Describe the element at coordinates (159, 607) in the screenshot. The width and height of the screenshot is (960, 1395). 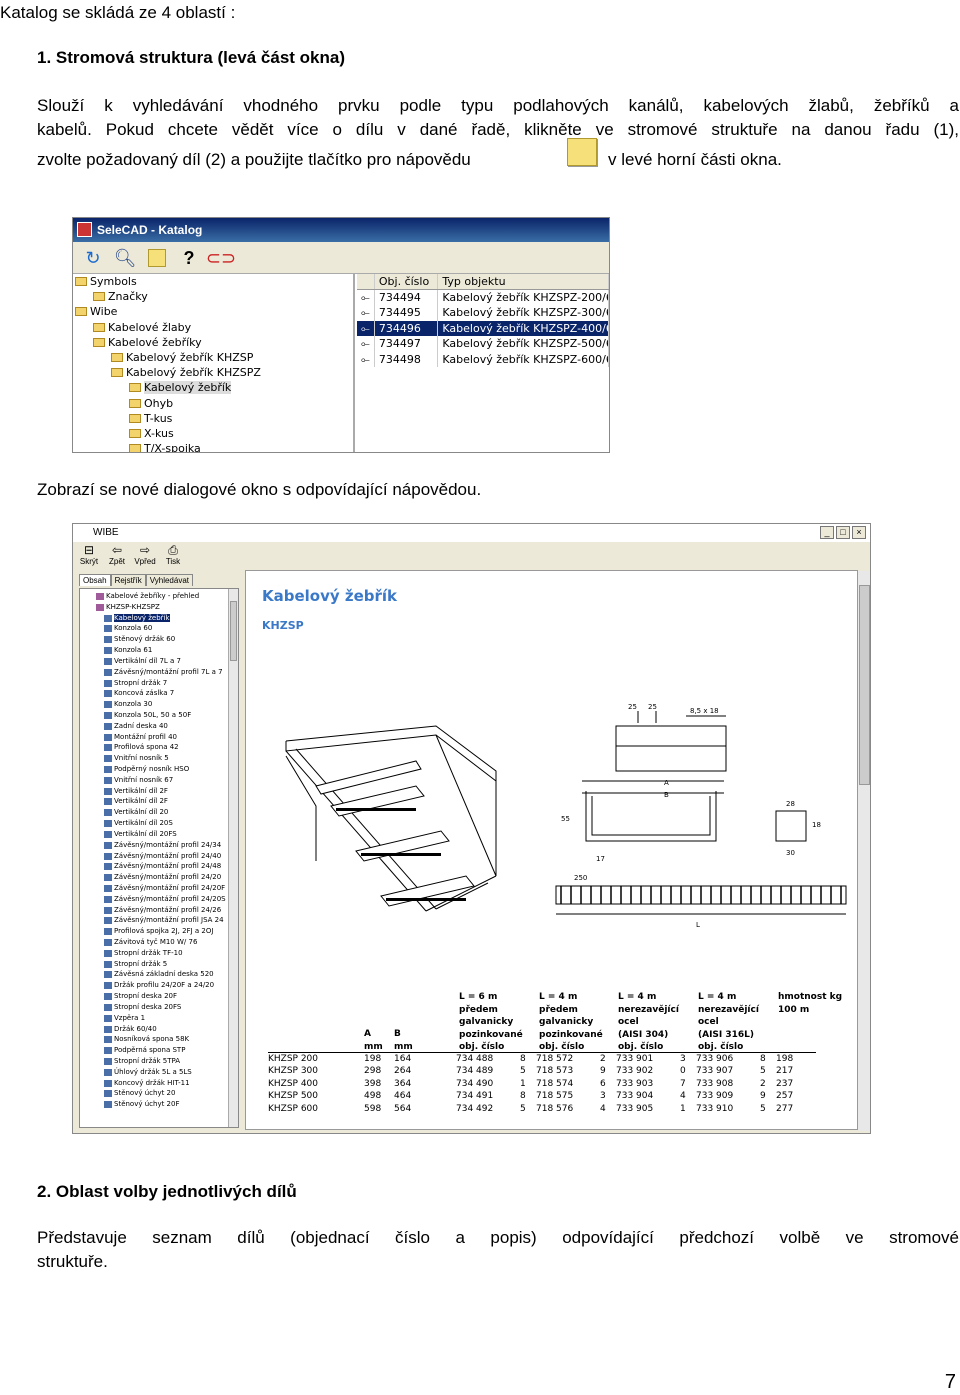
I see `help-tree-book: KHZSP-KHZSPZ` at that location.